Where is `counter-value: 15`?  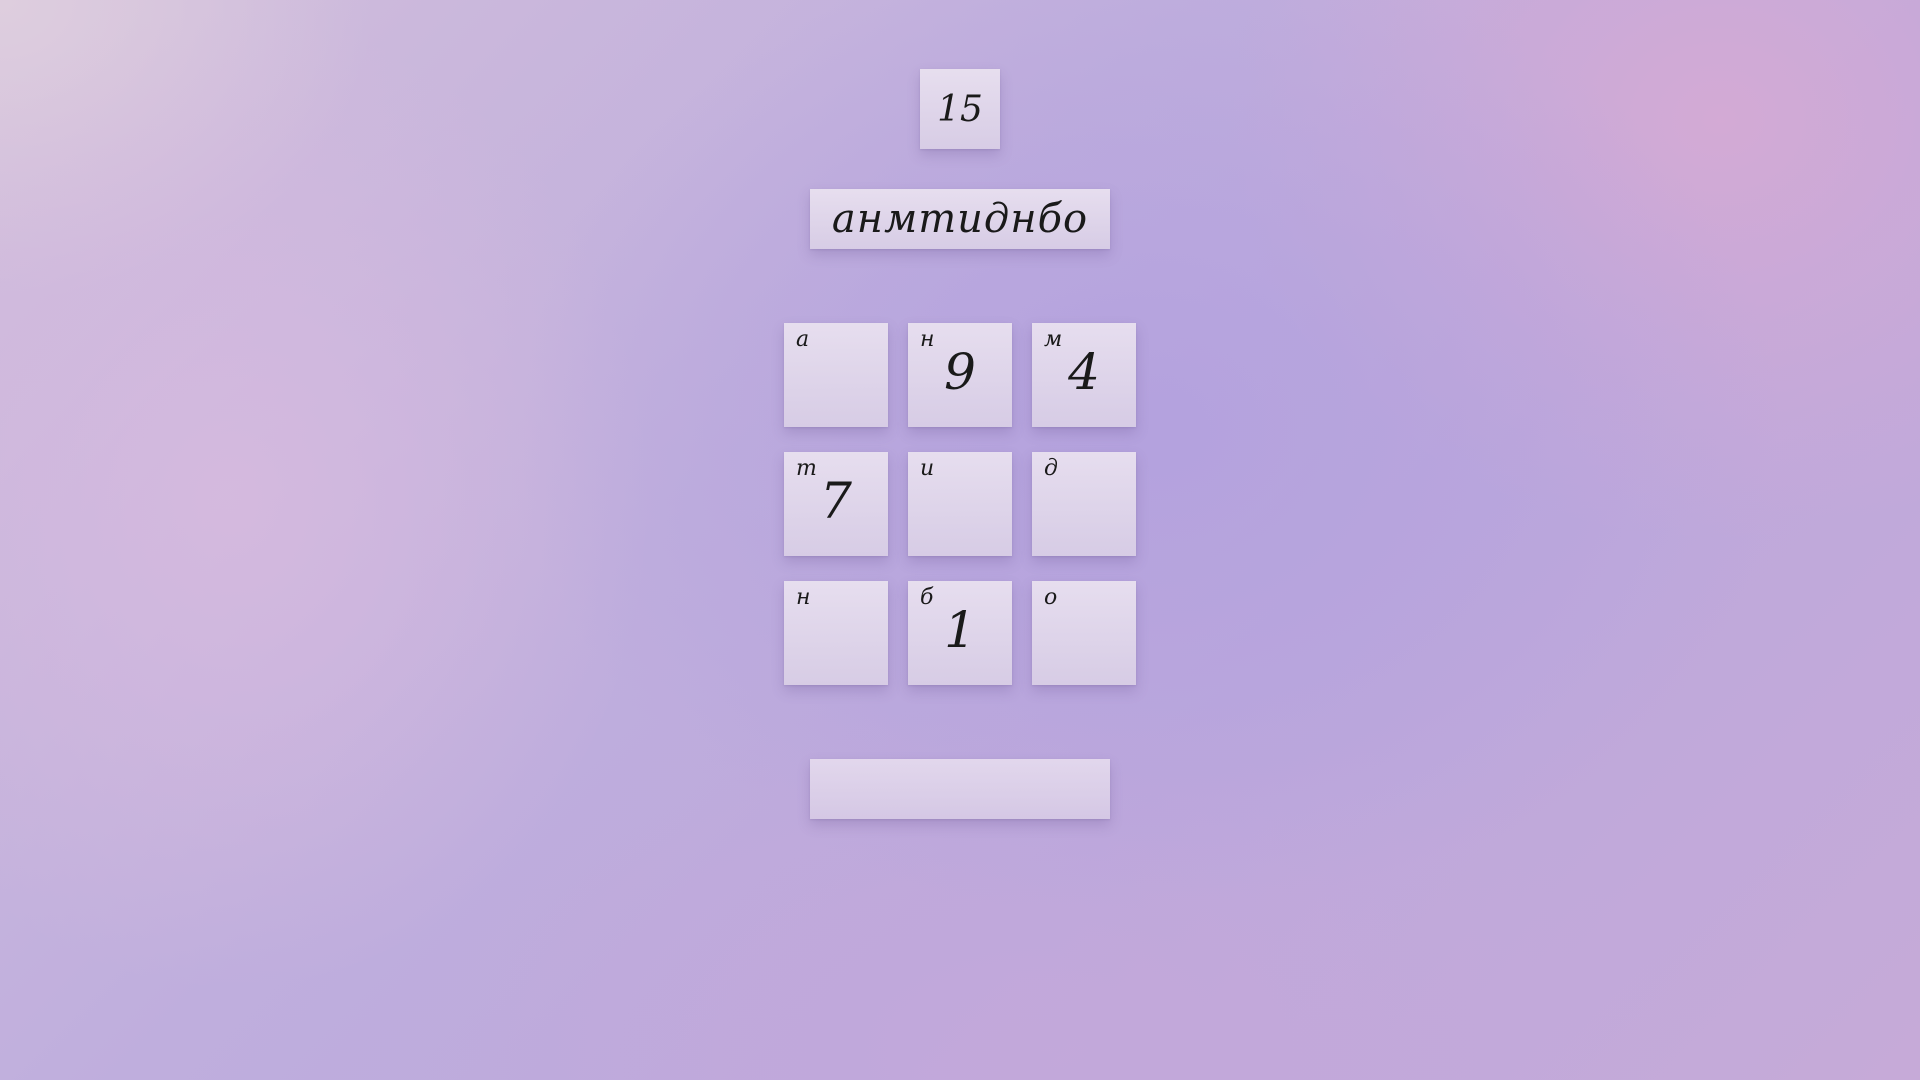
counter-value: 15 is located at coordinates (960, 109).